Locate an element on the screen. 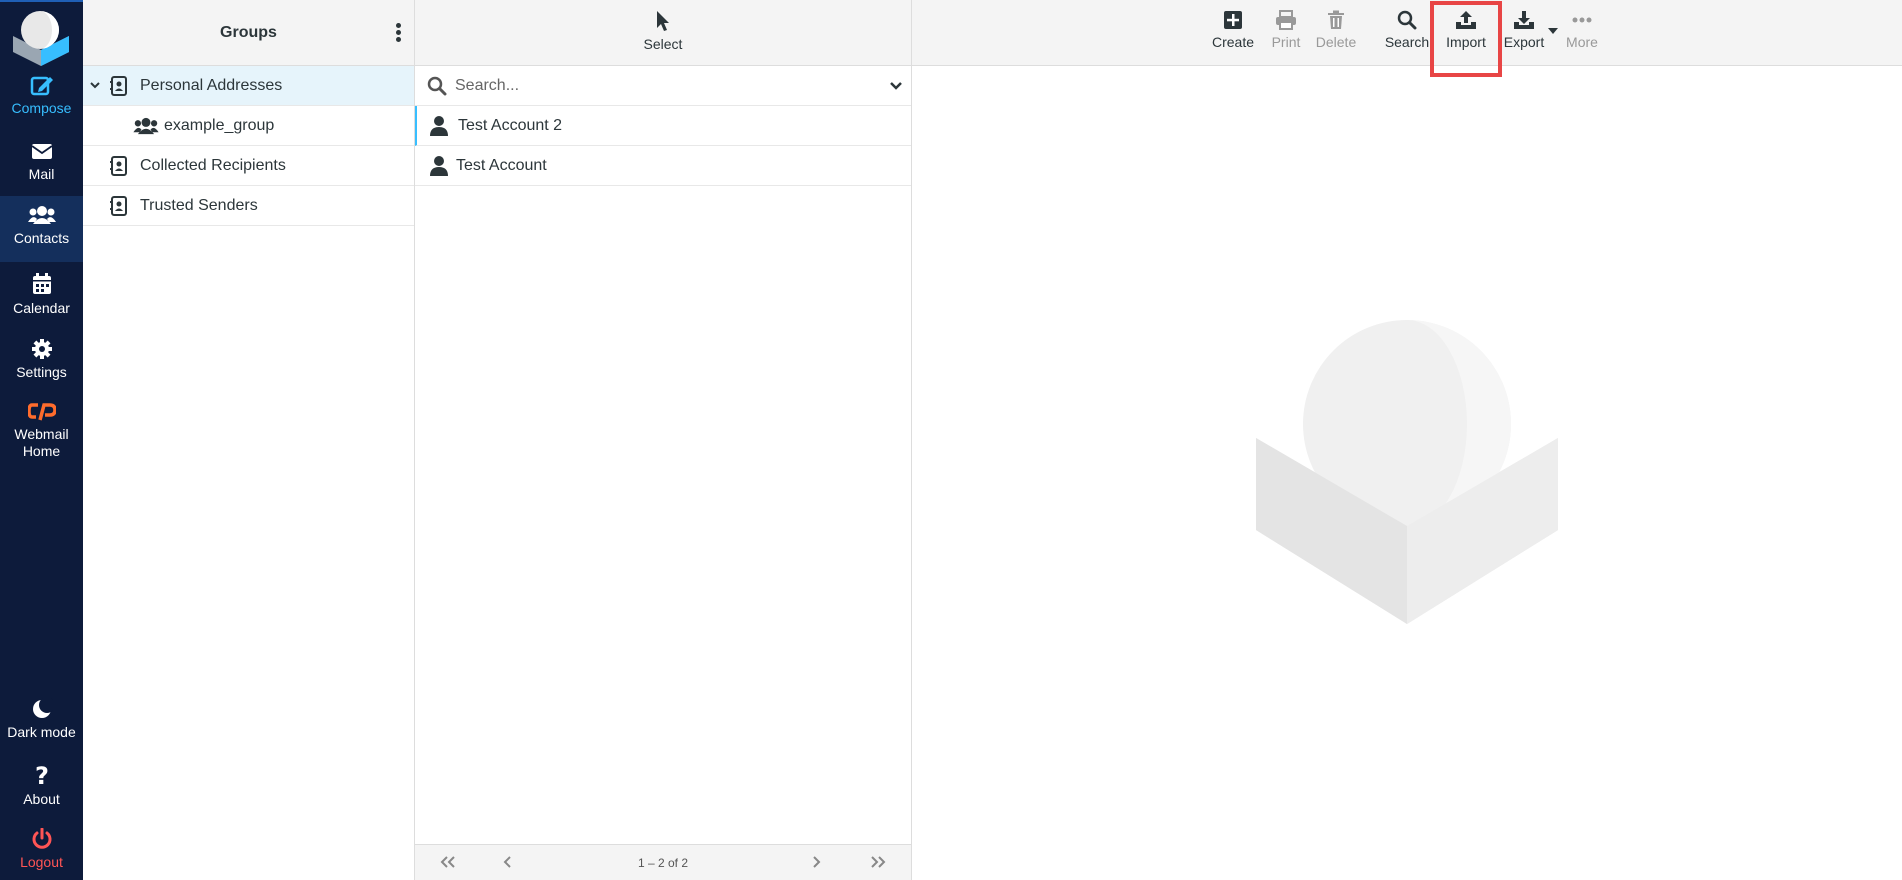 This screenshot has width=1902, height=880. page-count: 1 – 2 of 2 is located at coordinates (663, 863).